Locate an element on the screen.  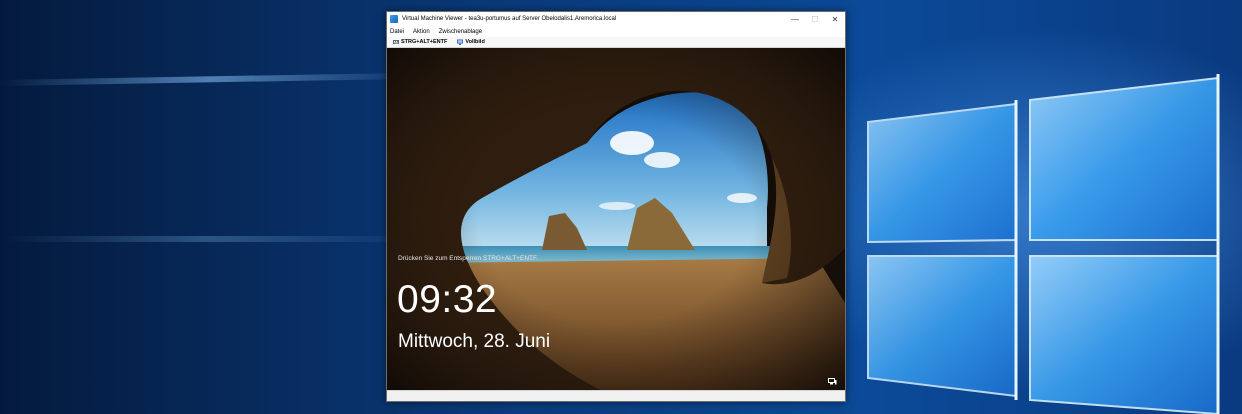
menu-aktion: Aktion is located at coordinates (421, 32).